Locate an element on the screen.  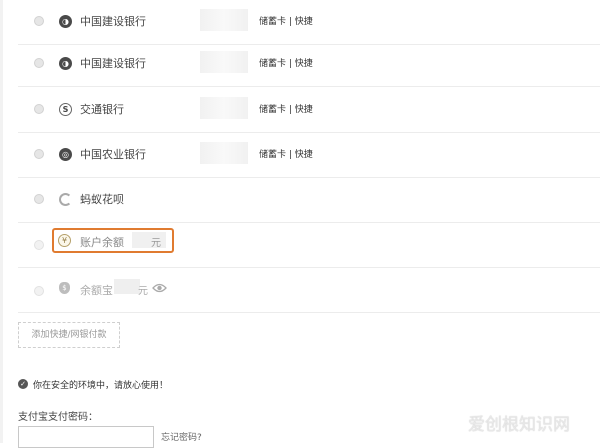
password-label: 支付宝支付密码： is located at coordinates (58, 417).